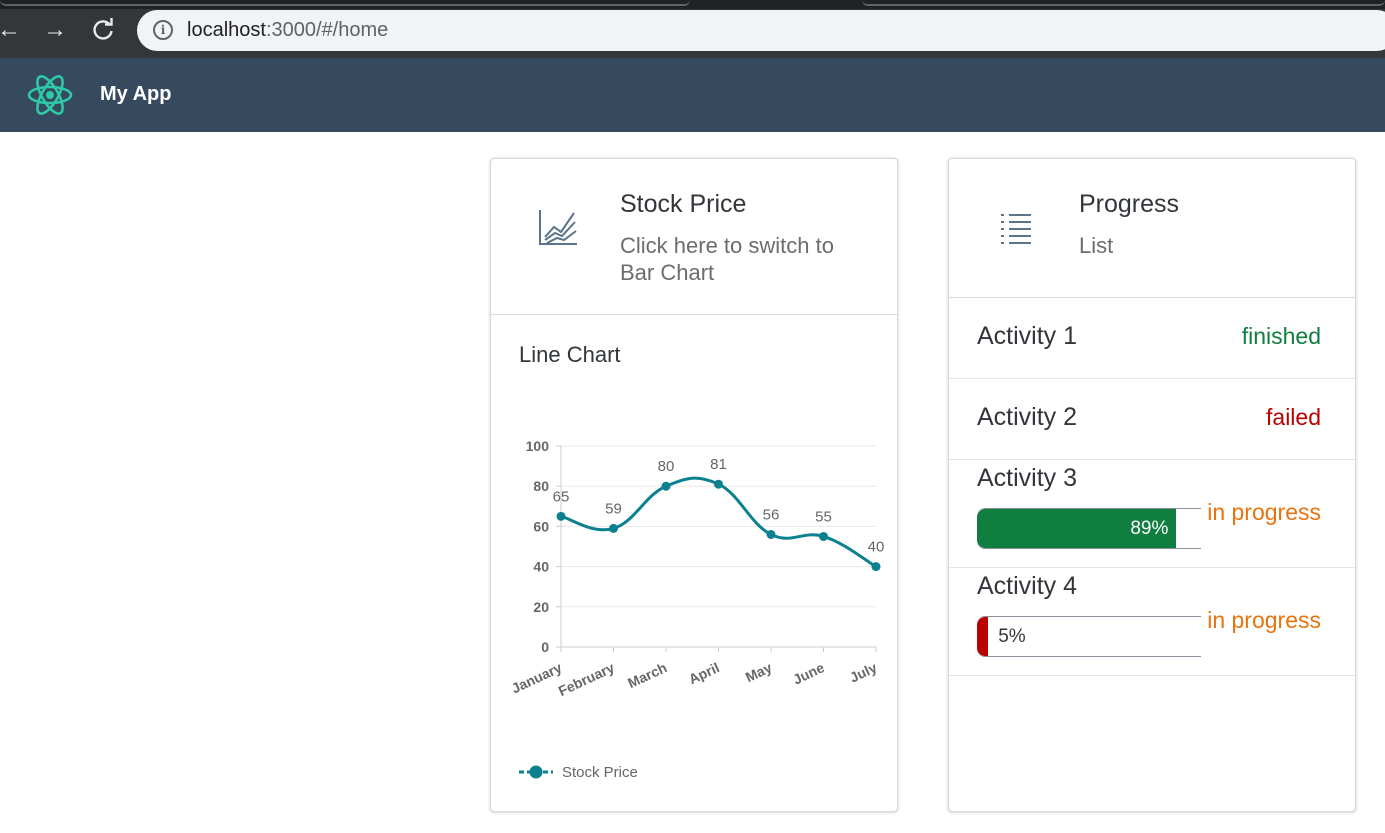 The image size is (1385, 833). Describe the element at coordinates (226, 30) in the screenshot. I see `url-host: localhost` at that location.